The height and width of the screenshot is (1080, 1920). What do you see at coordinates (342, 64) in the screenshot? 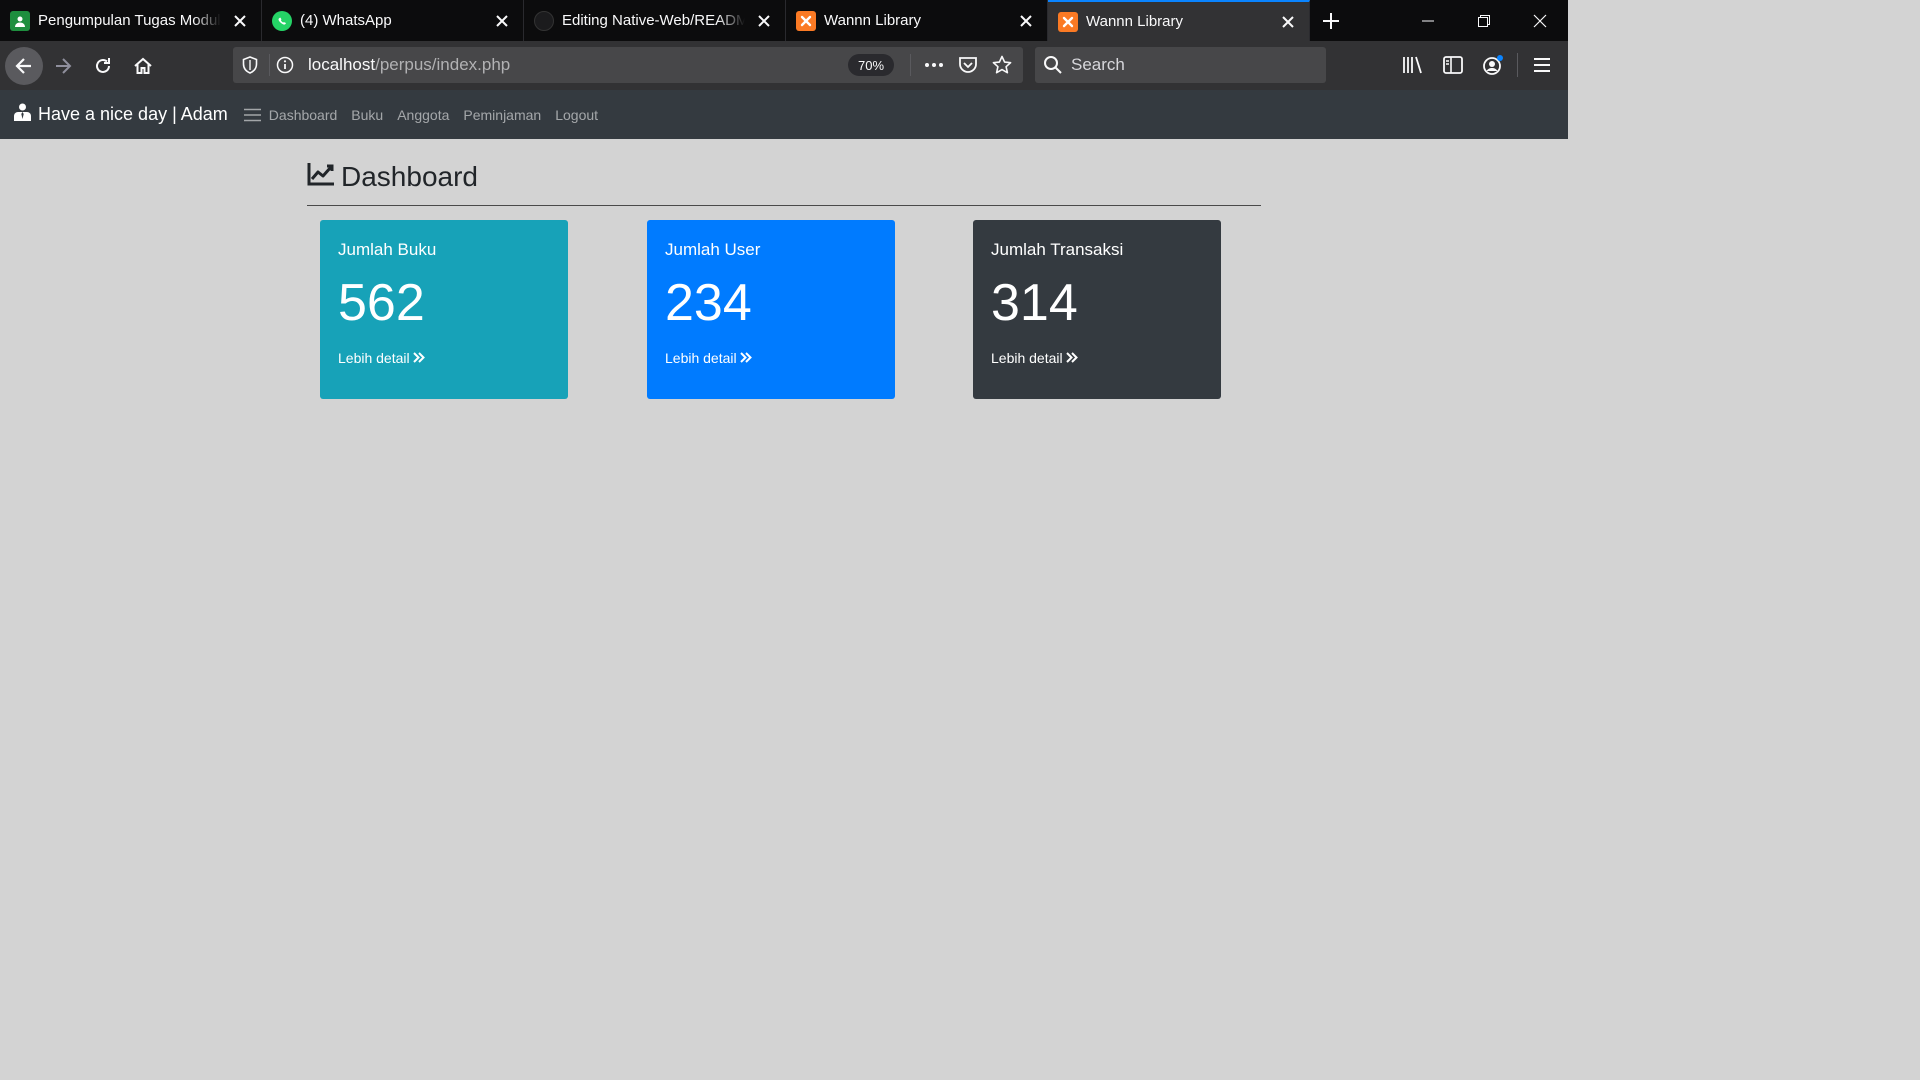
I see `url-host: localhost` at bounding box center [342, 64].